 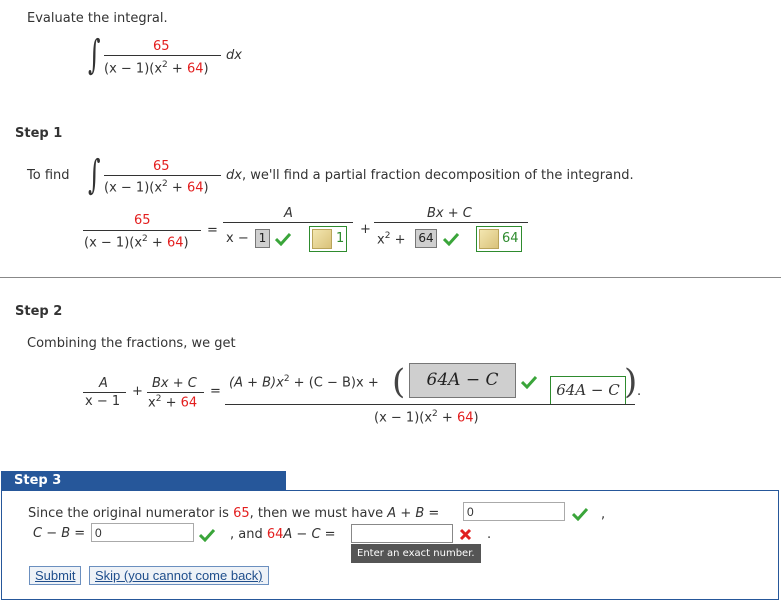 I want to click on step3-period: ., so click(x=489, y=534).